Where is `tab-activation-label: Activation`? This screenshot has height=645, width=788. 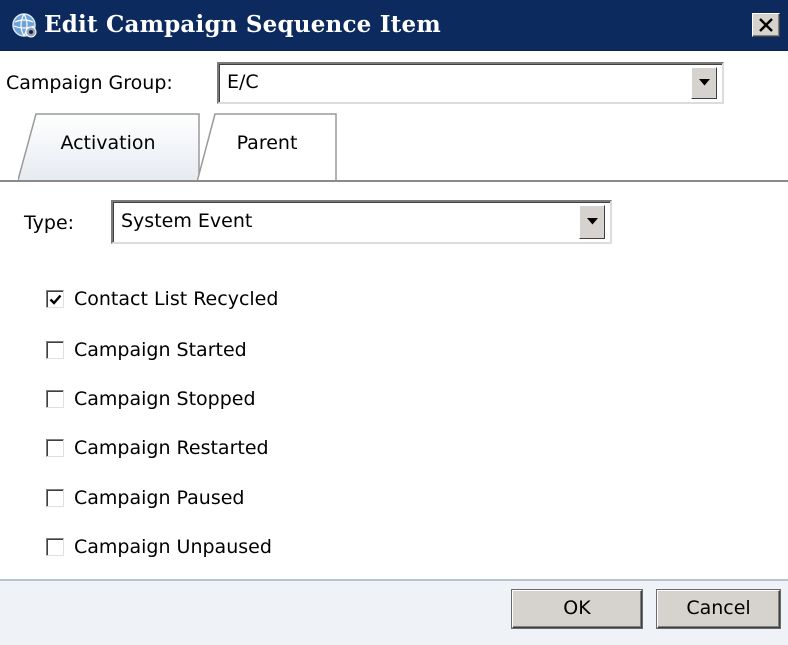
tab-activation-label: Activation is located at coordinates (108, 143).